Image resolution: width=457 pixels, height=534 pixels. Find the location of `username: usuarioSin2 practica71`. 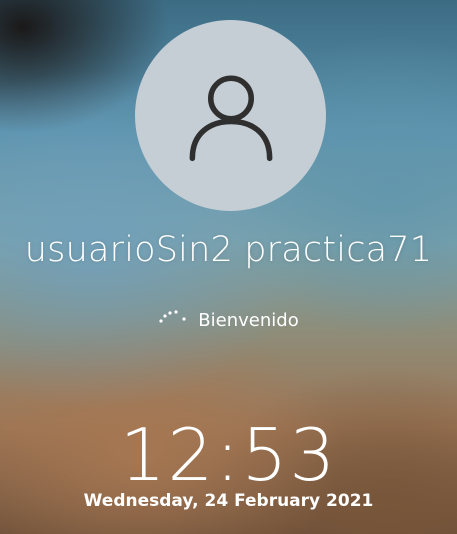

username: usuarioSin2 practica71 is located at coordinates (228, 250).